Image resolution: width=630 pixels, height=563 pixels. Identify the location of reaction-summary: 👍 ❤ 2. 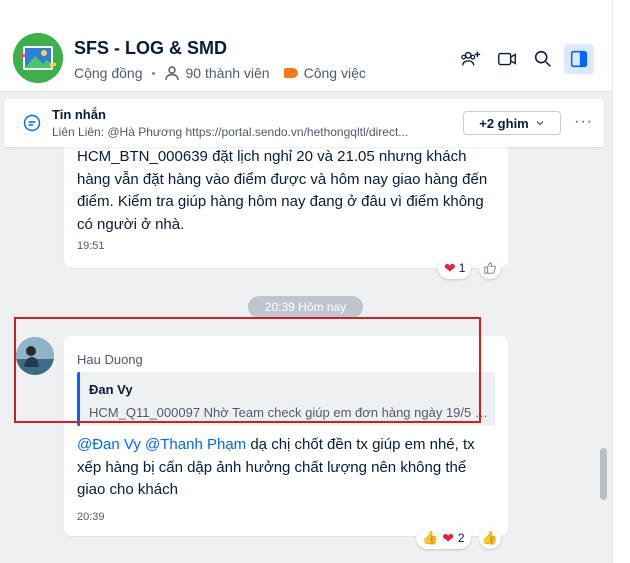
(443, 538).